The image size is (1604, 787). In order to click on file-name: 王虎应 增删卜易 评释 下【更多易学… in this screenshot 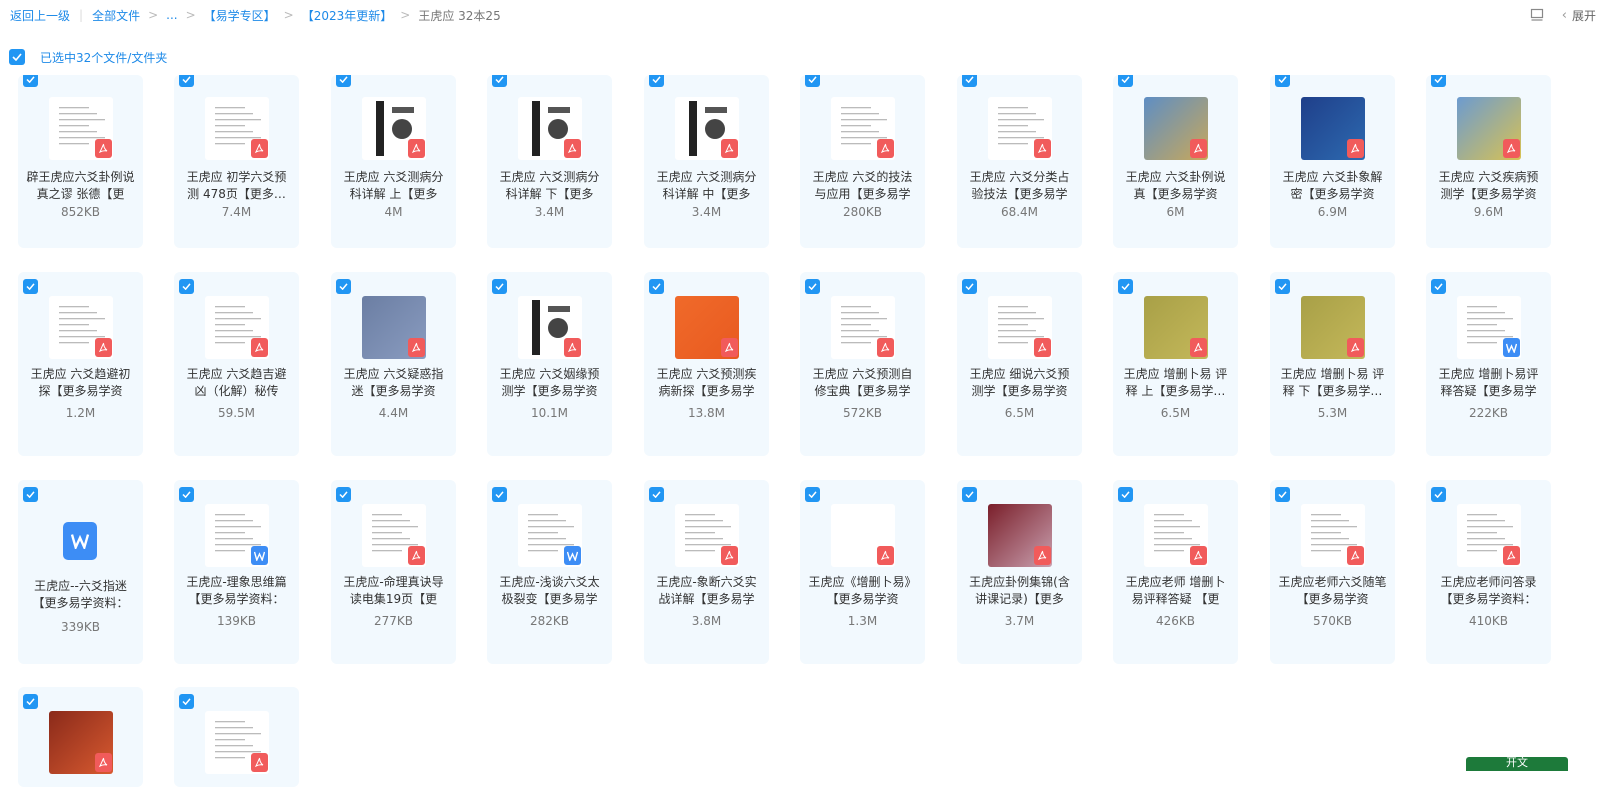, I will do `click(1332, 383)`.